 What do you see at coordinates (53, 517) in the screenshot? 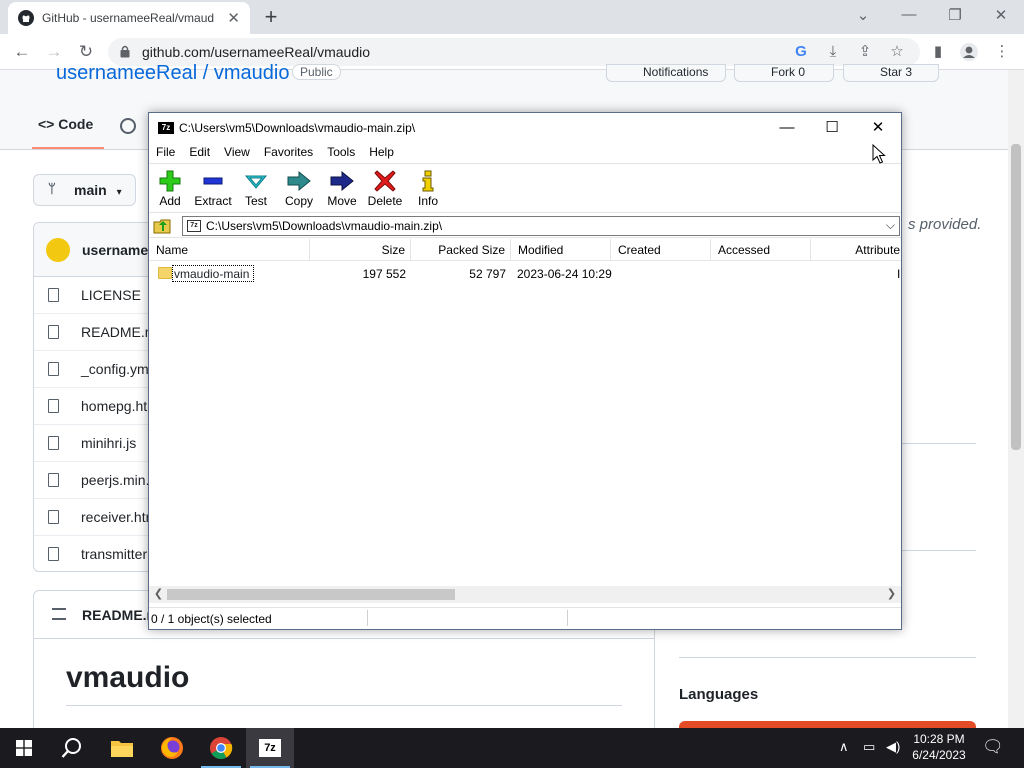
I see `file-icon` at bounding box center [53, 517].